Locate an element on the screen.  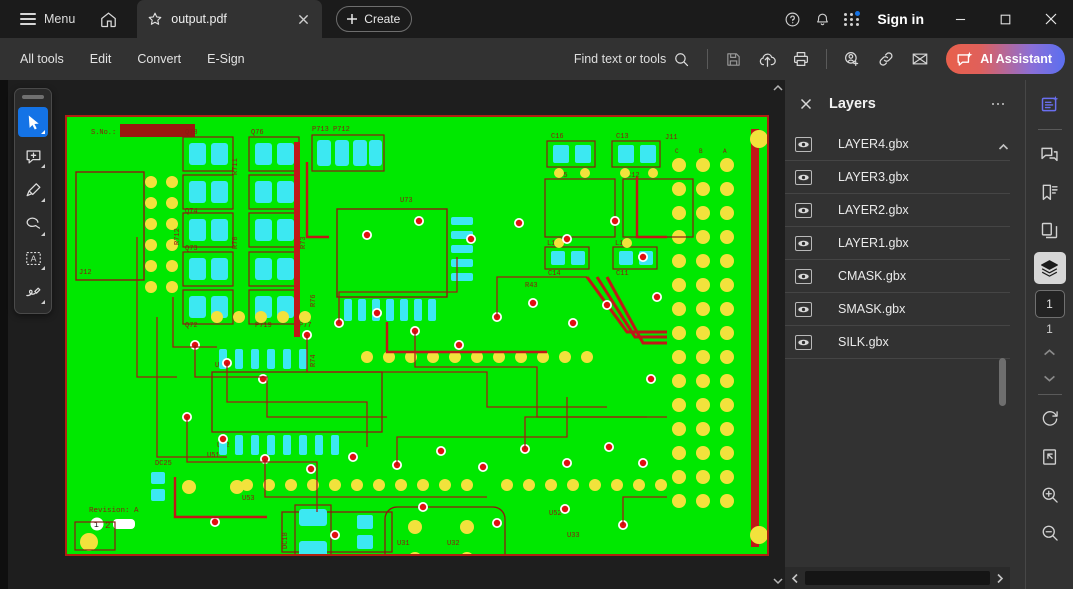
chevron-left-icon is located at coordinates (794, 578).